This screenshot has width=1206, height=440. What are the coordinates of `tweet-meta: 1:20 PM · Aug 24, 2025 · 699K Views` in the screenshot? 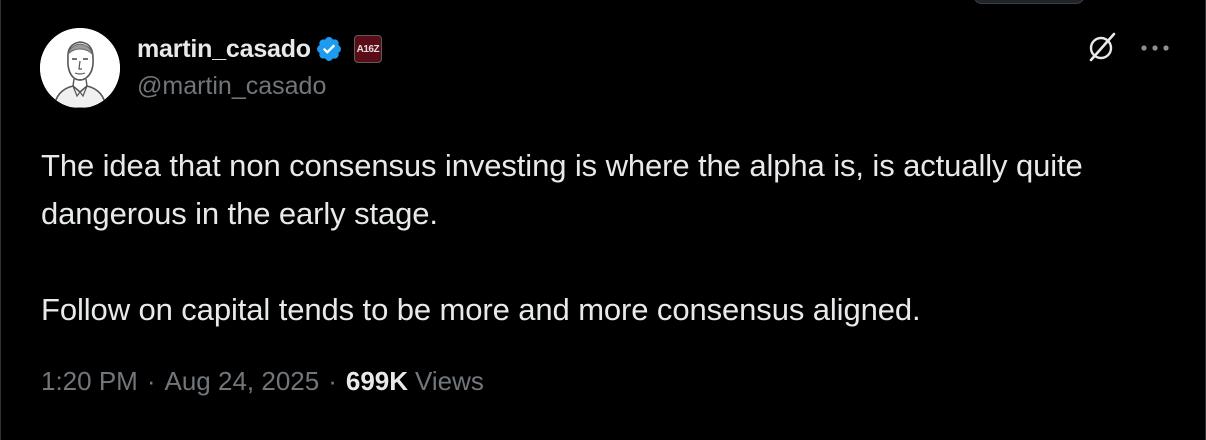 It's located at (262, 381).